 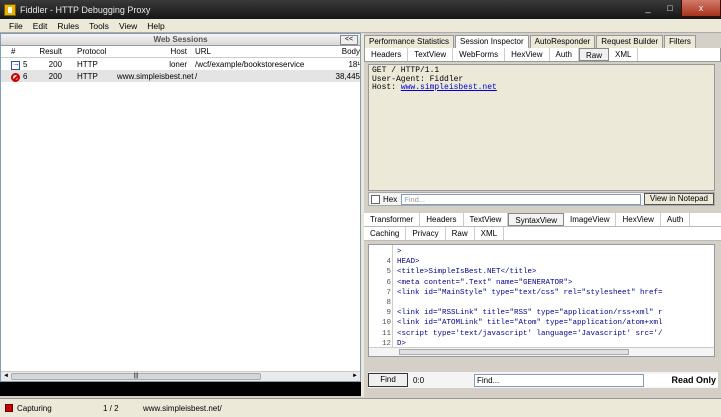 I want to click on resp-tab-syntaxview: SyntaxView, so click(x=536, y=219).